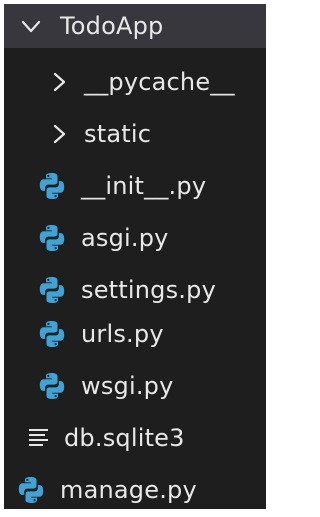 The height and width of the screenshot is (517, 320). What do you see at coordinates (127, 386) in the screenshot?
I see `file-label: wsgi.py` at bounding box center [127, 386].